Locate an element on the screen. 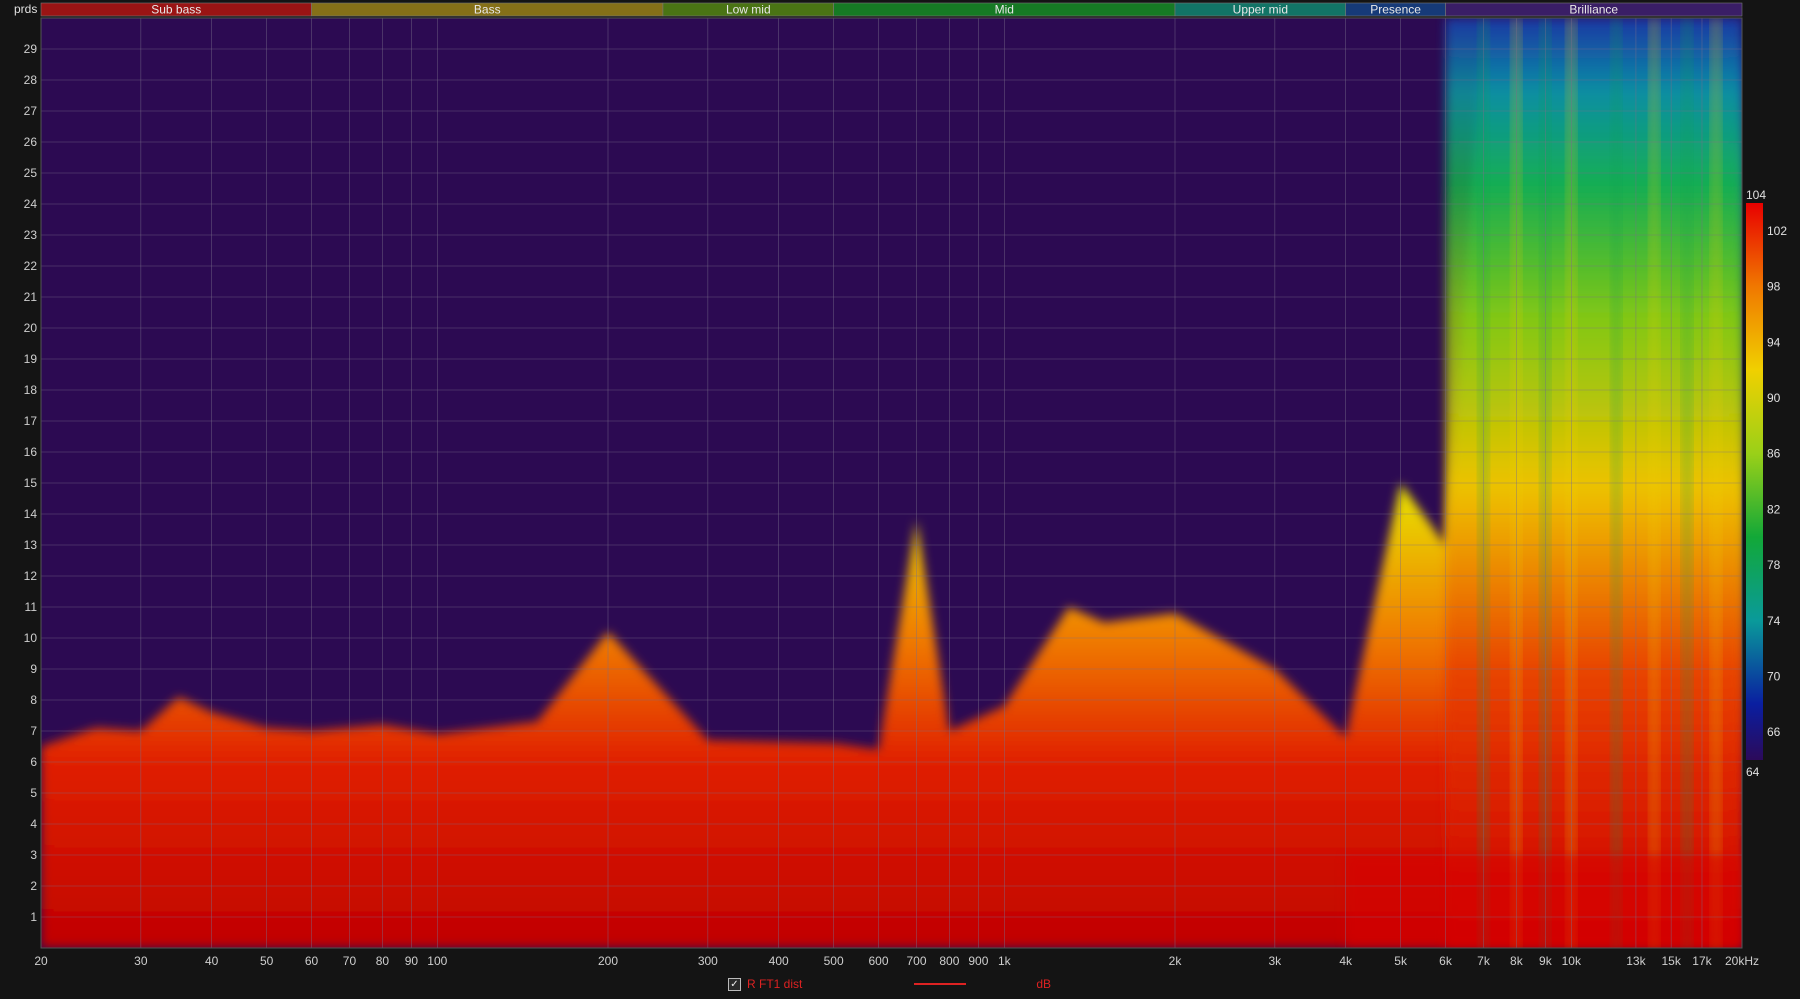 The image size is (1800, 999). x-tick-label: 500 is located at coordinates (834, 961).